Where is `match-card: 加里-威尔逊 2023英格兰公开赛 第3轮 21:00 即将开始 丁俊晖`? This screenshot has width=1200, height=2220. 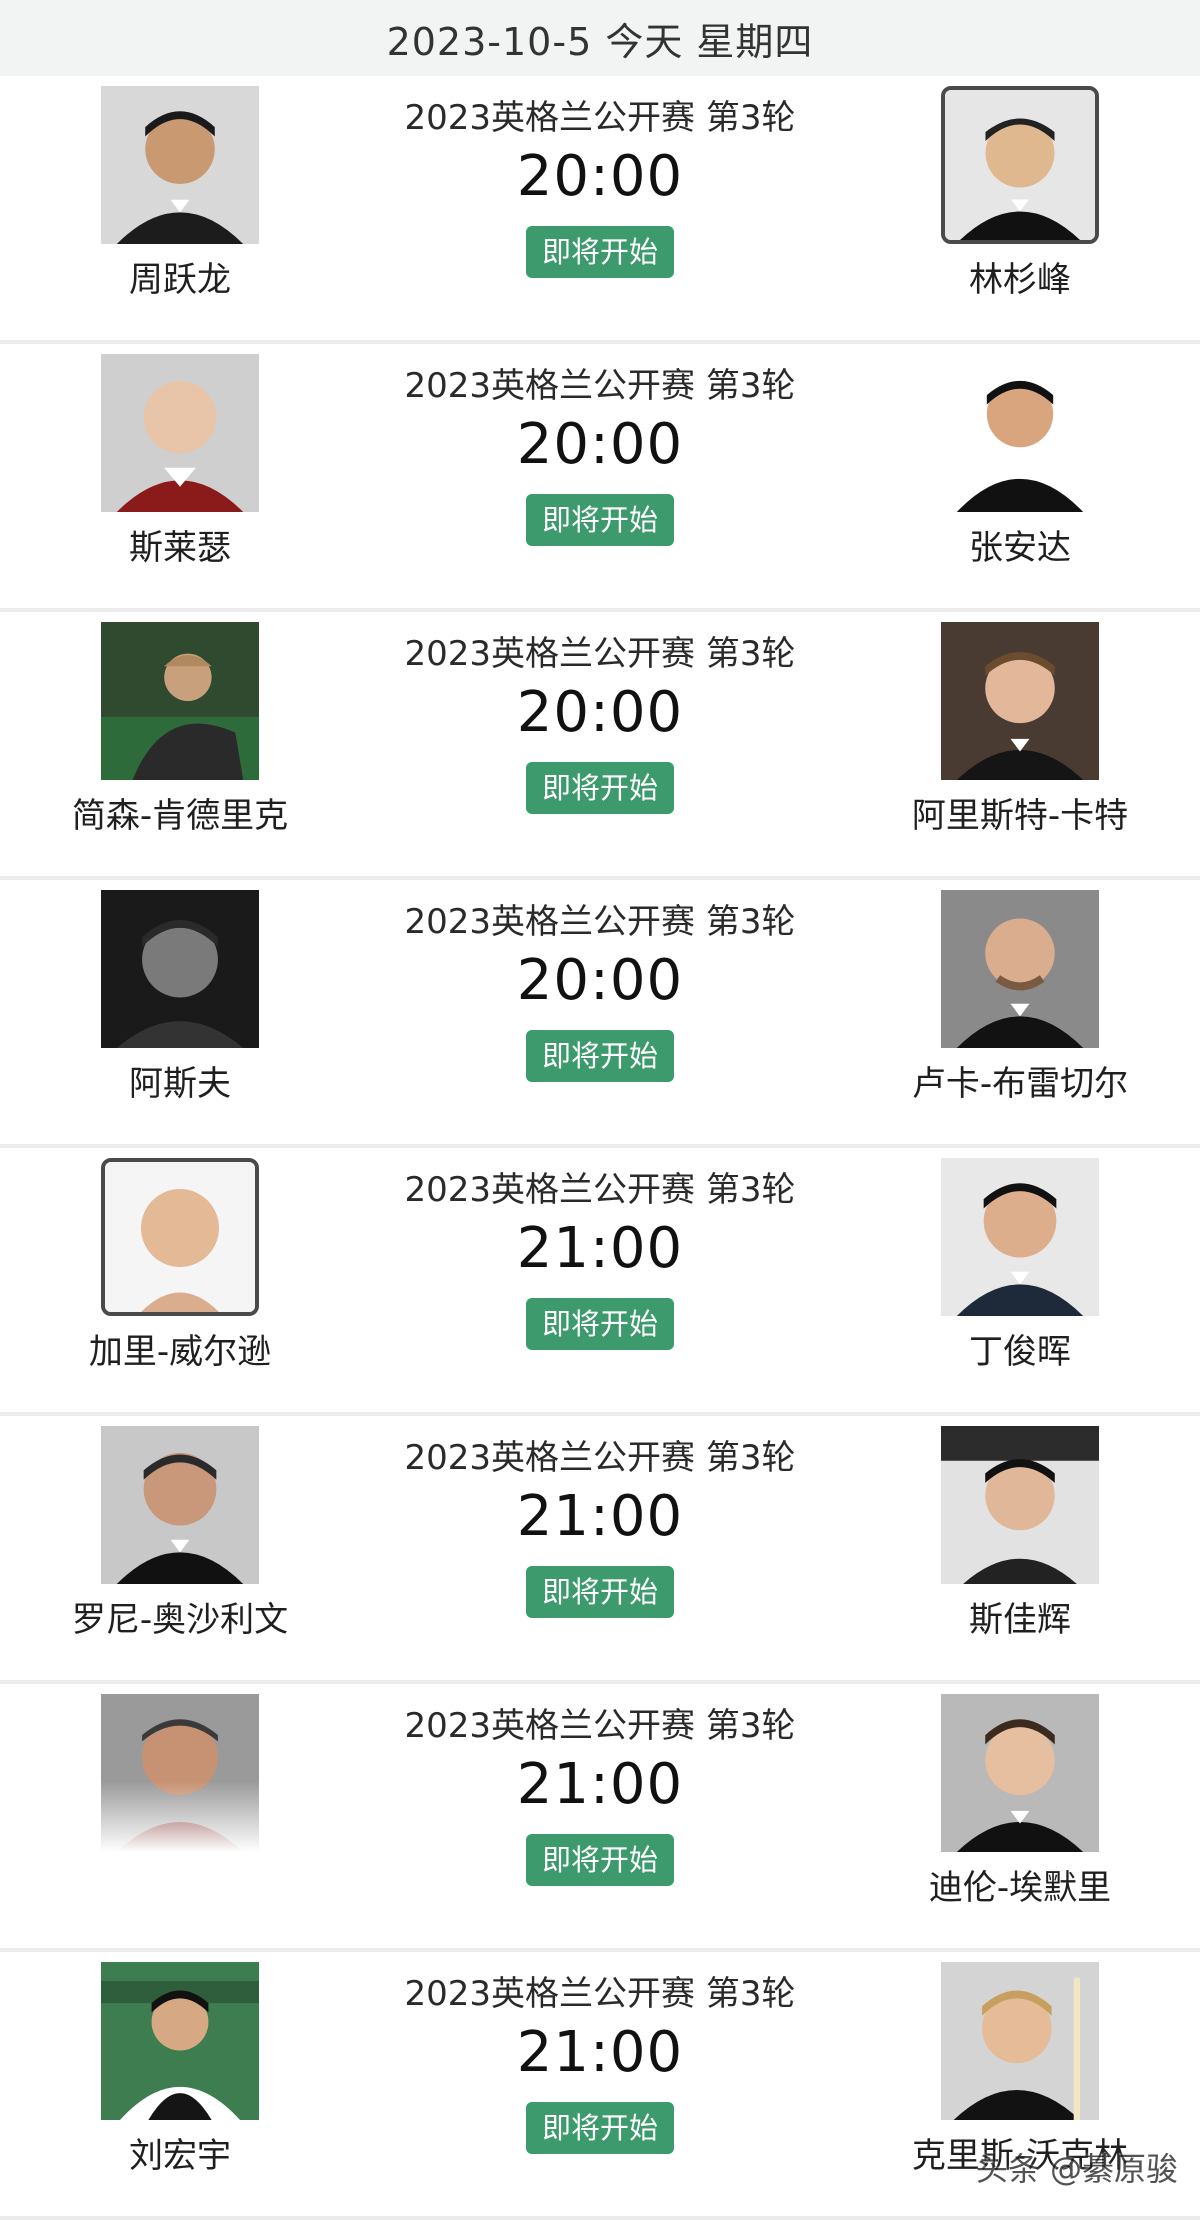 match-card: 加里-威尔逊 2023英格兰公开赛 第3轮 21:00 即将开始 丁俊晖 is located at coordinates (600, 1282).